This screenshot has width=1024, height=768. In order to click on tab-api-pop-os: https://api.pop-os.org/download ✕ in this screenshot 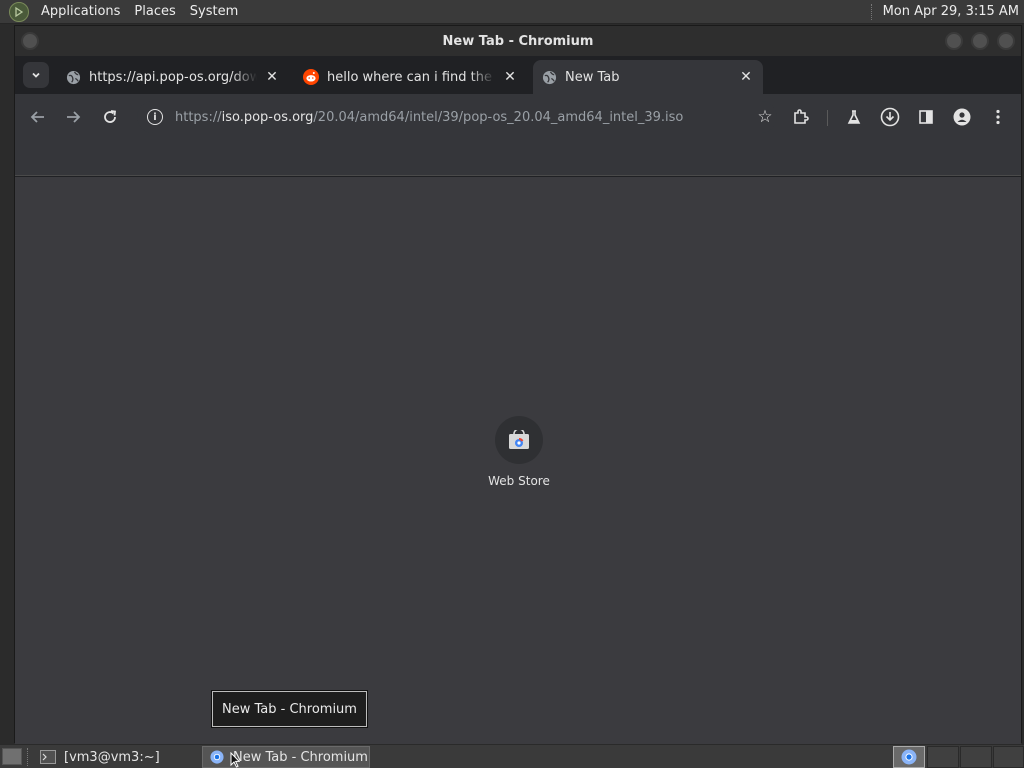, I will do `click(173, 77)`.